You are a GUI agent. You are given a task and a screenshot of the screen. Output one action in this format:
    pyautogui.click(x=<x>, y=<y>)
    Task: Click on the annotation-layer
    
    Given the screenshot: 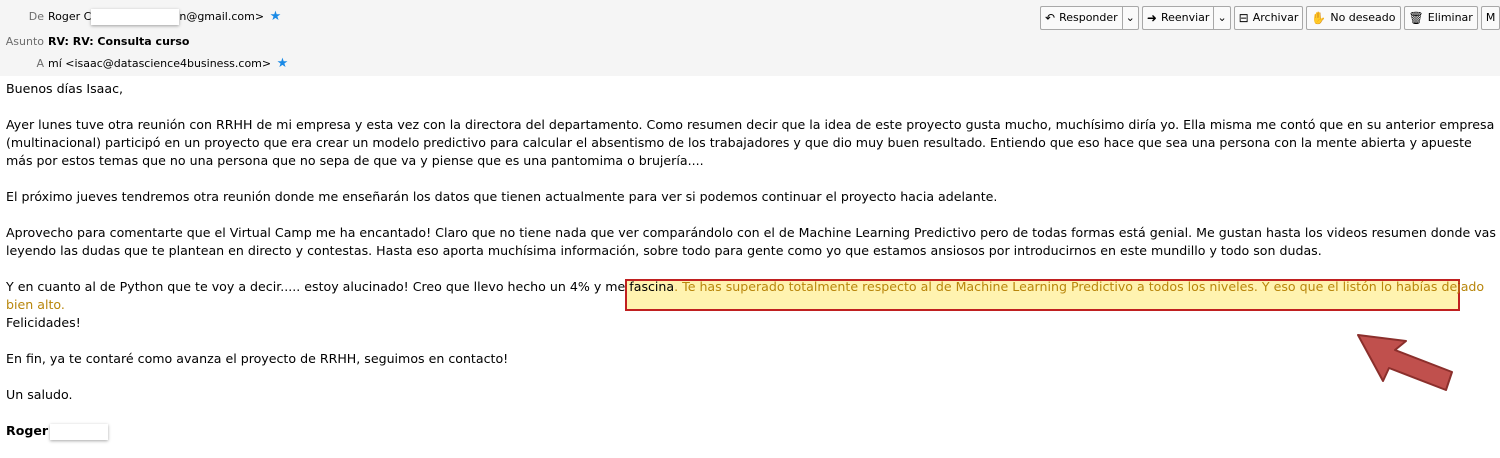 What is the action you would take?
    pyautogui.click(x=1405, y=362)
    